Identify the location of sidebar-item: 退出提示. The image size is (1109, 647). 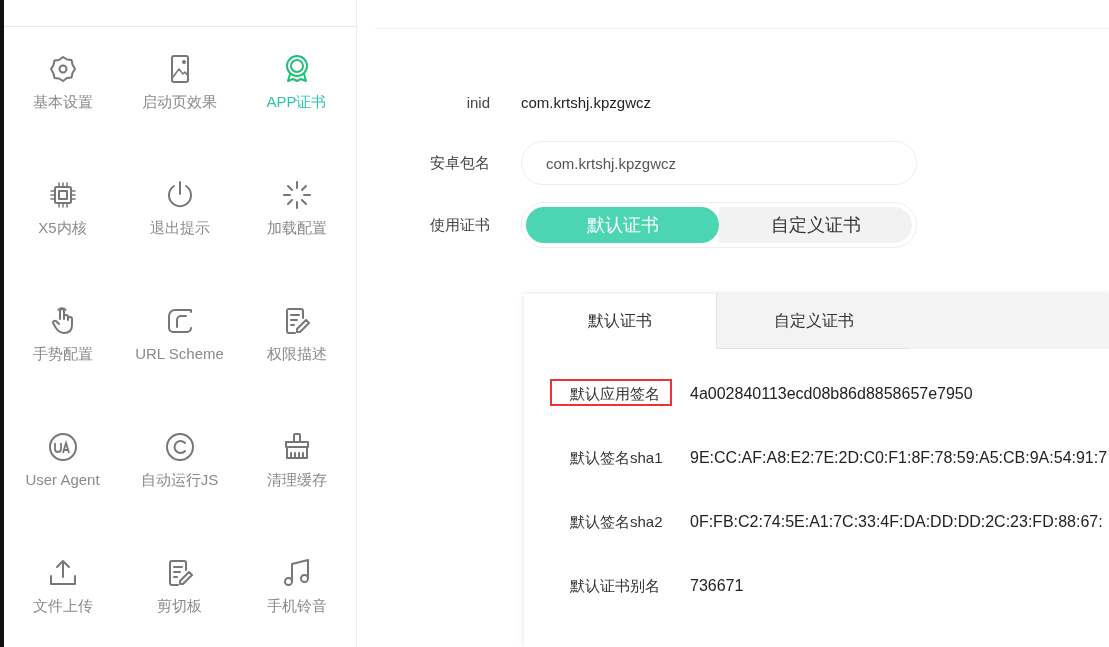
(179, 238).